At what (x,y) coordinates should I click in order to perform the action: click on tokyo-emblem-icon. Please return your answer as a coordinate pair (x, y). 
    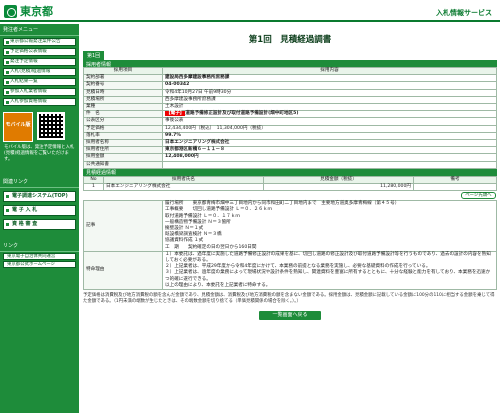
    Looking at the image, I should click on (10, 11).